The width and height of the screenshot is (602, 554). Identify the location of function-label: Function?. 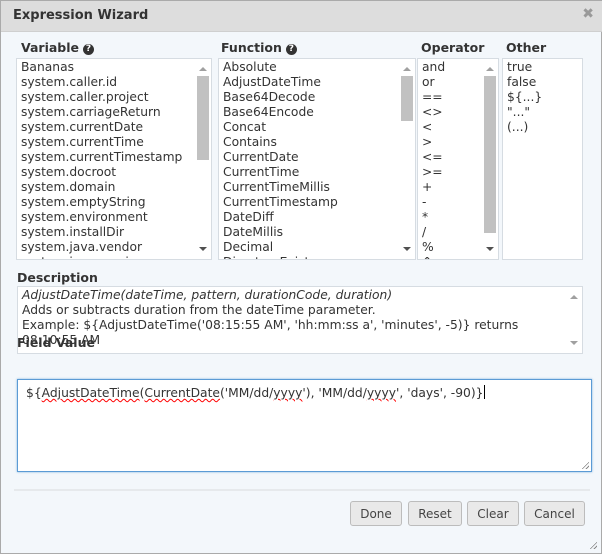
(259, 47).